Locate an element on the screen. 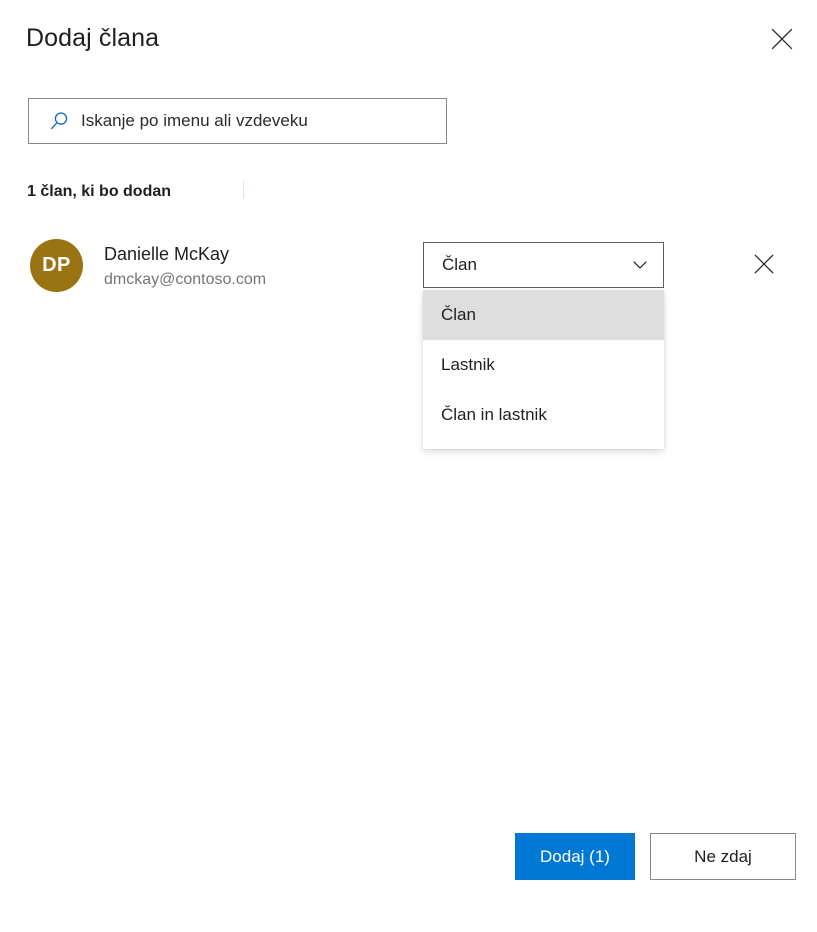 This screenshot has width=817, height=932. avatar-initials: DP is located at coordinates (56, 265).